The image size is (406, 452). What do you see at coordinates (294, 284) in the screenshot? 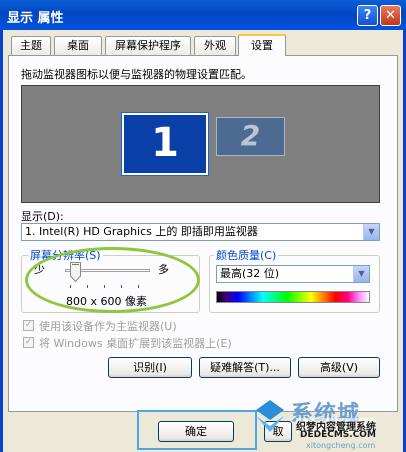
I see `color-quality-group` at bounding box center [294, 284].